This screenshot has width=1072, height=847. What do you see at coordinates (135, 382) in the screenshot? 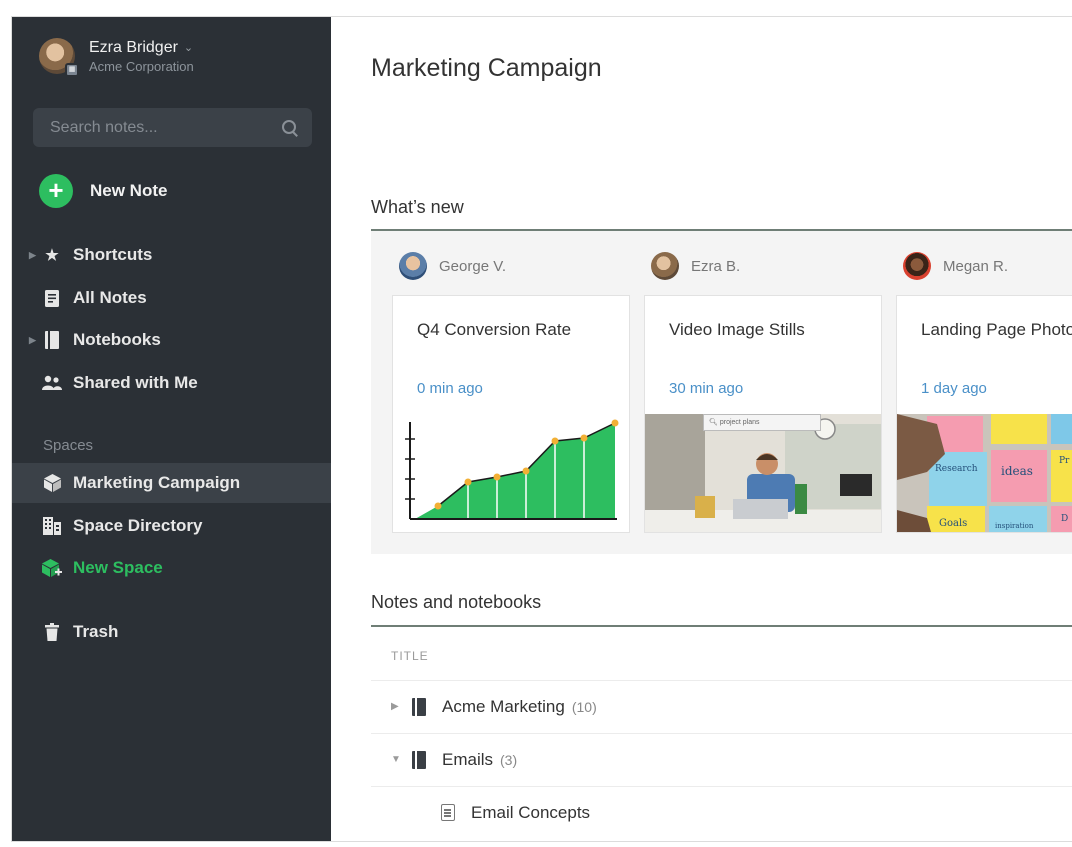
I see `sidebar-item-label: Shared with Me` at bounding box center [135, 382].